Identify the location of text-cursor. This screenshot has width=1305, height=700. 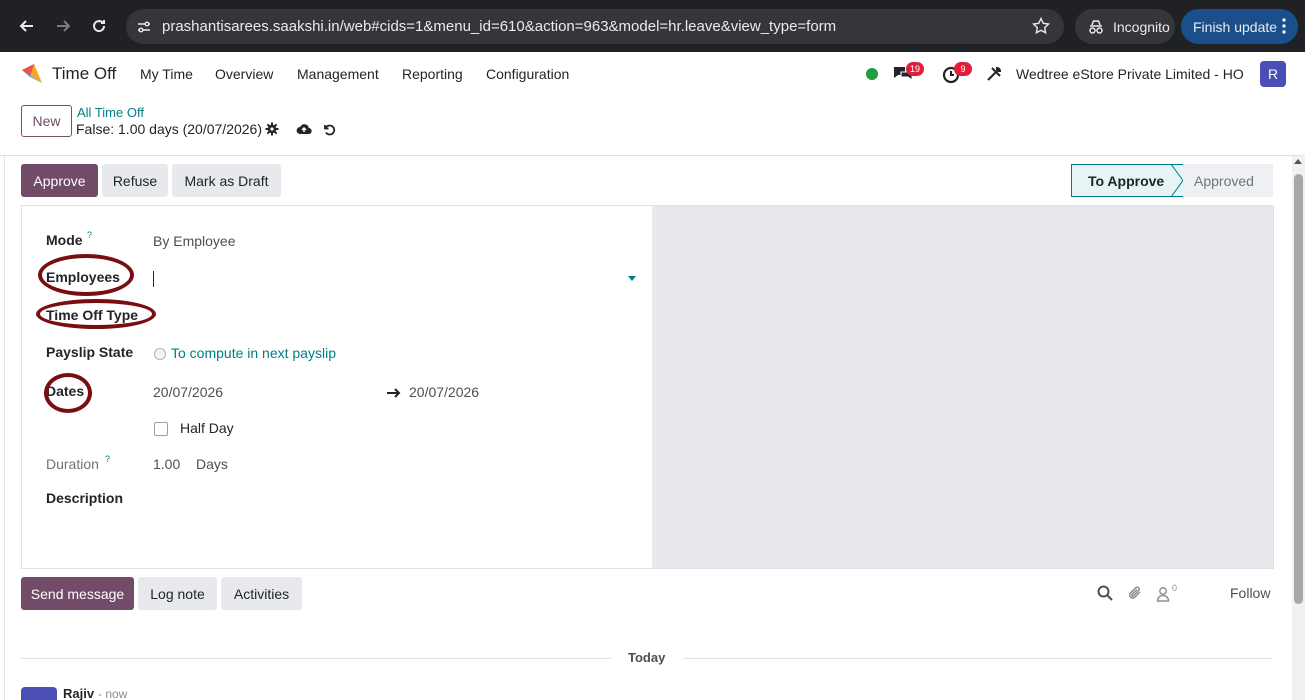
(153, 279).